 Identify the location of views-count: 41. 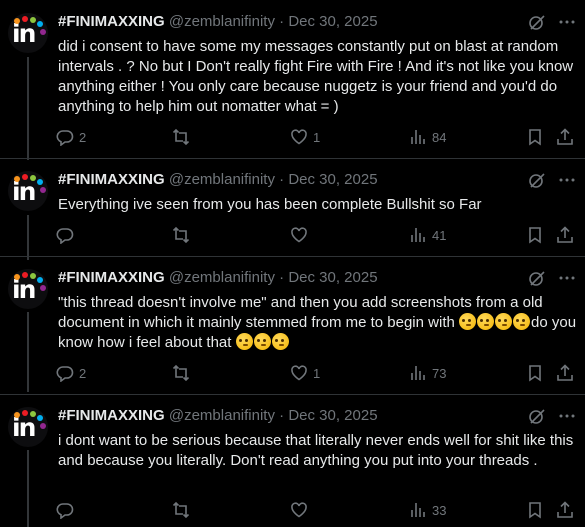
(439, 235).